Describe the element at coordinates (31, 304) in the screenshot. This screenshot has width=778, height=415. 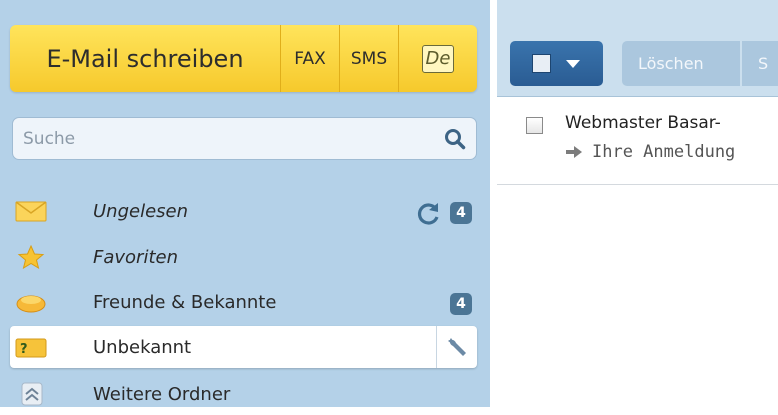
I see `group-icon` at that location.